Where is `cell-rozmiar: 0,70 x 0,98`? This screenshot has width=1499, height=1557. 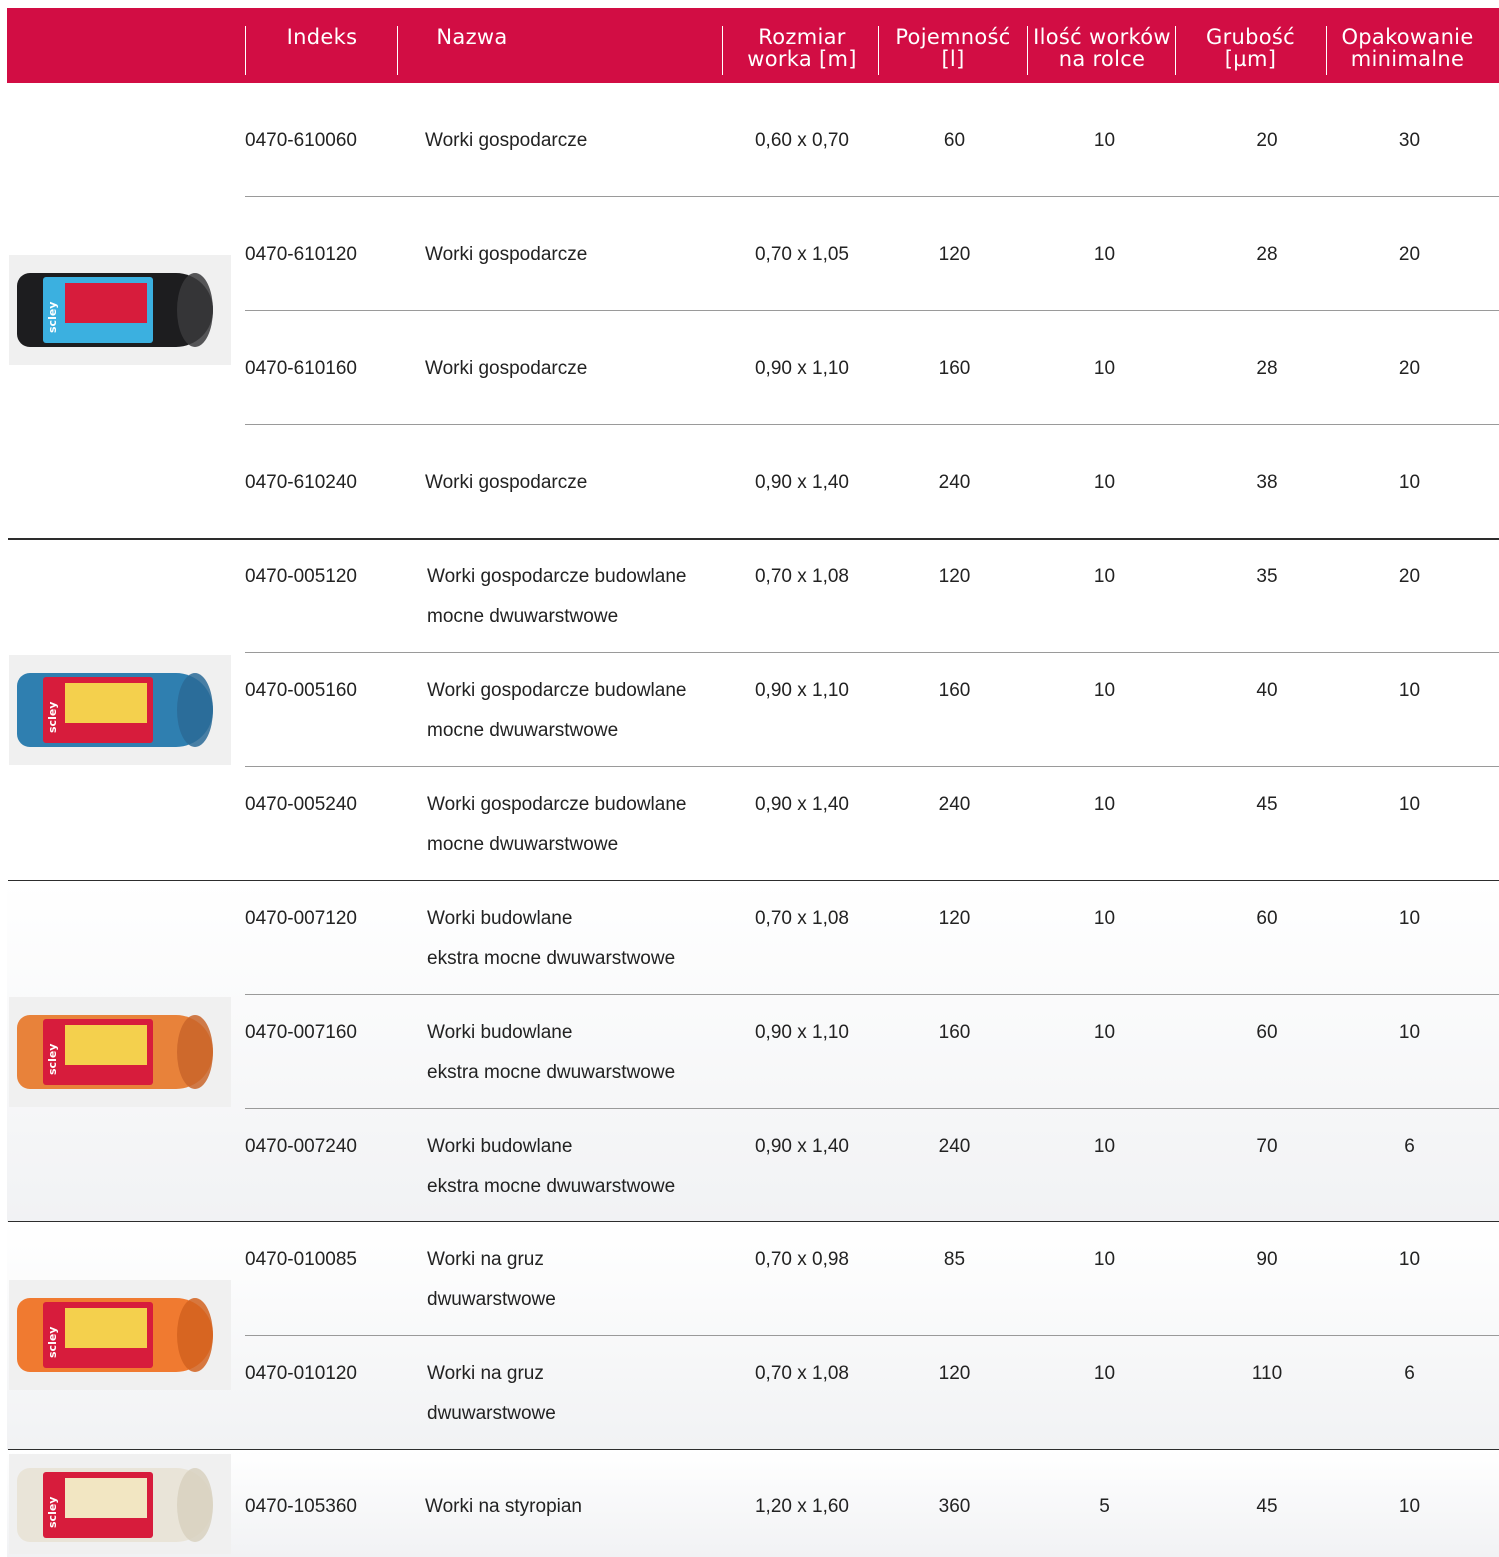 cell-rozmiar: 0,70 x 0,98 is located at coordinates (802, 1259).